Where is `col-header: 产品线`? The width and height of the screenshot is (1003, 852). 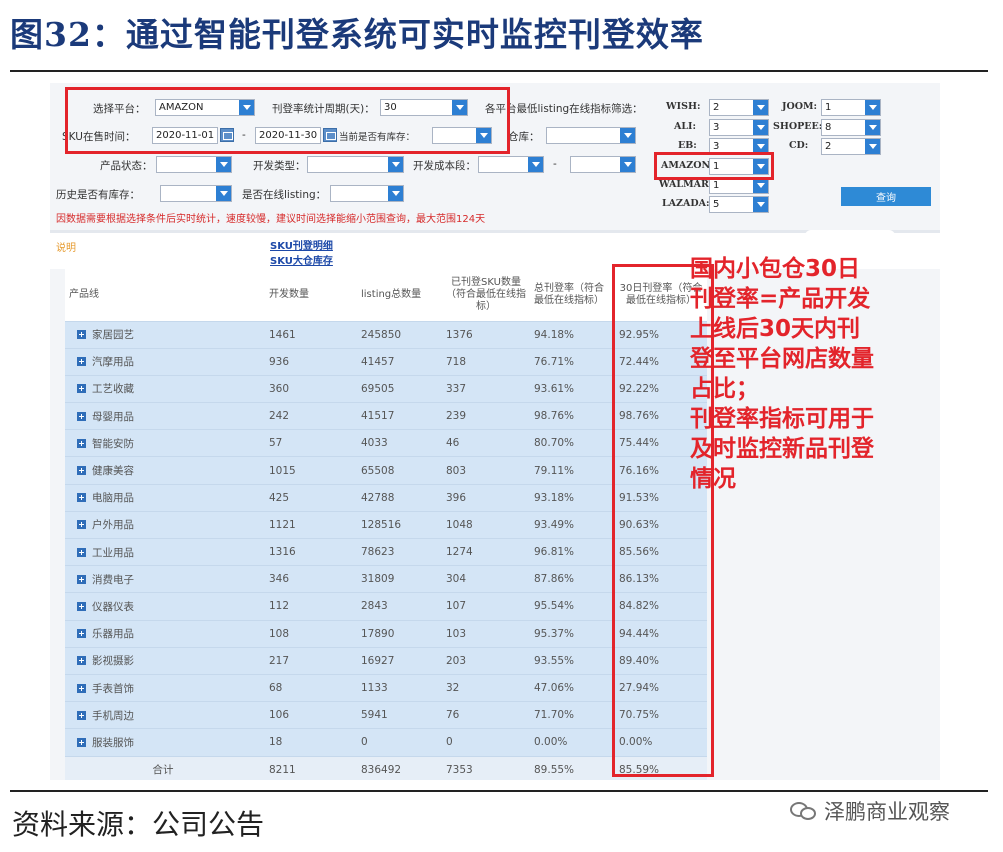
col-header: 产品线 is located at coordinates (165, 295).